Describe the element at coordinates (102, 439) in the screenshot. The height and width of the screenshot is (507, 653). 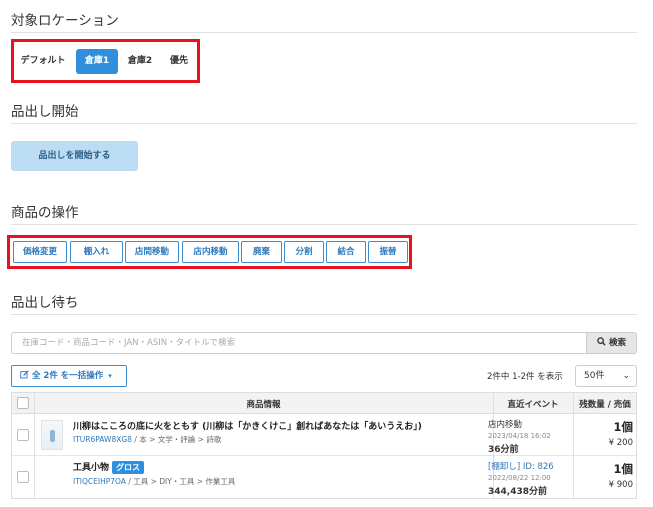
I see `product-code-link: ITUR6PAW8XG8` at that location.